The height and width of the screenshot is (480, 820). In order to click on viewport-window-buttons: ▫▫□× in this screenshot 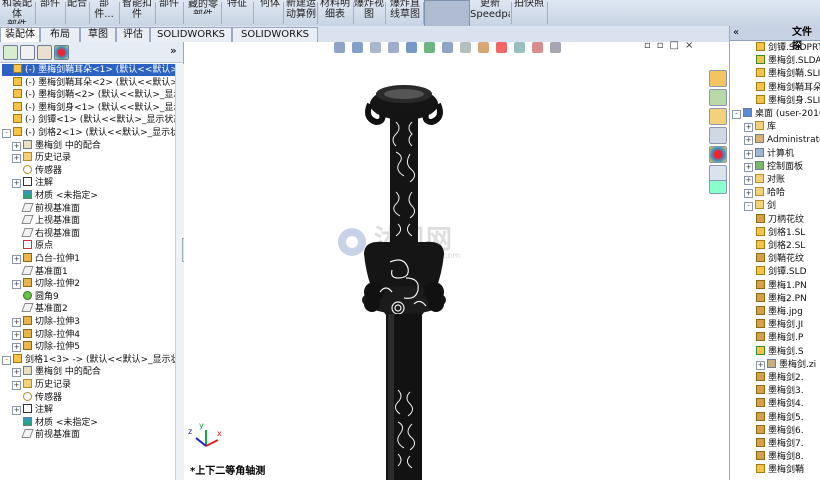, I will do `click(671, 45)`.